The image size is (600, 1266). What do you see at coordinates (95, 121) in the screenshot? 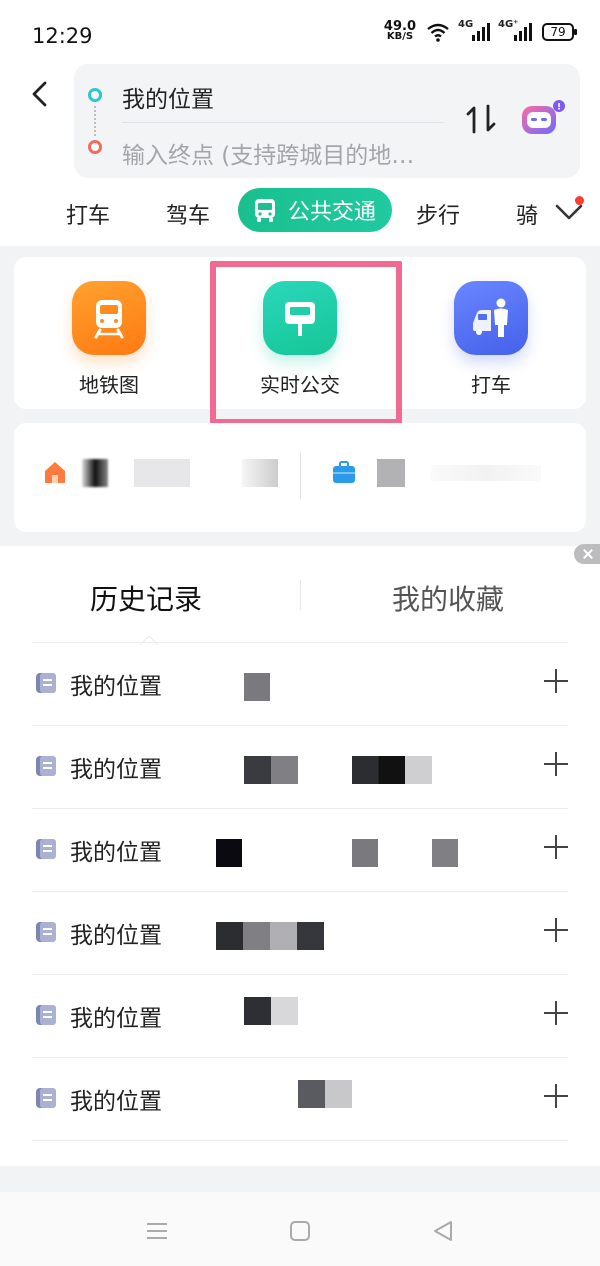
I see `route-connector` at bounding box center [95, 121].